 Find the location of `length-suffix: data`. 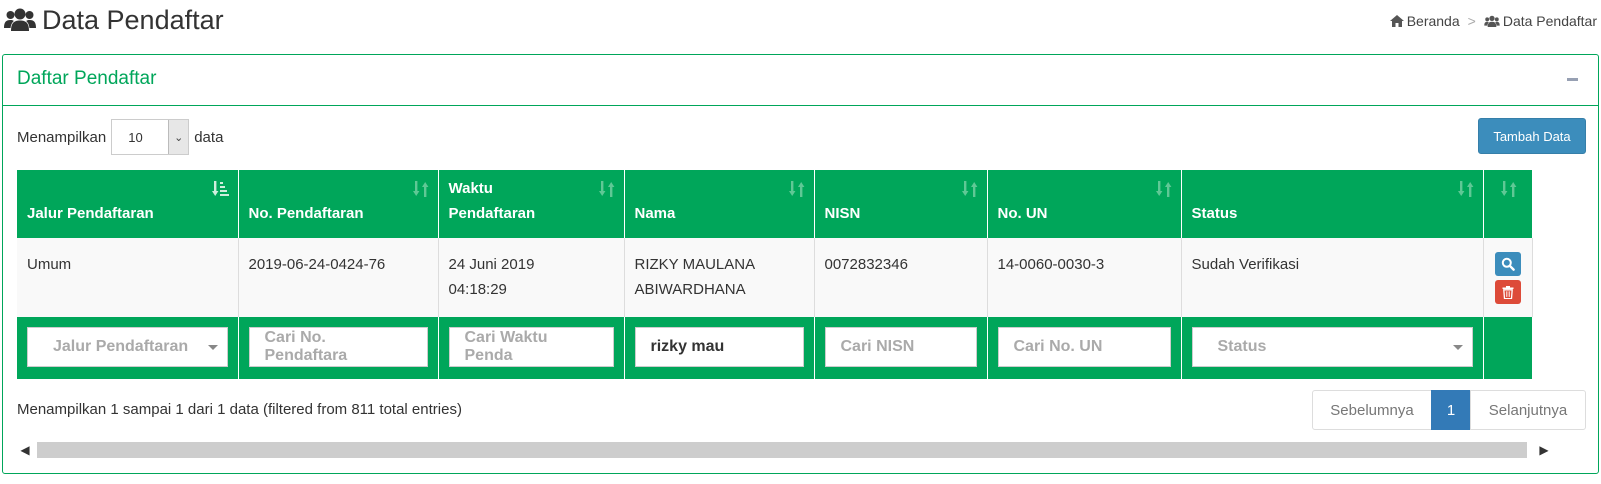

length-suffix: data is located at coordinates (209, 137).